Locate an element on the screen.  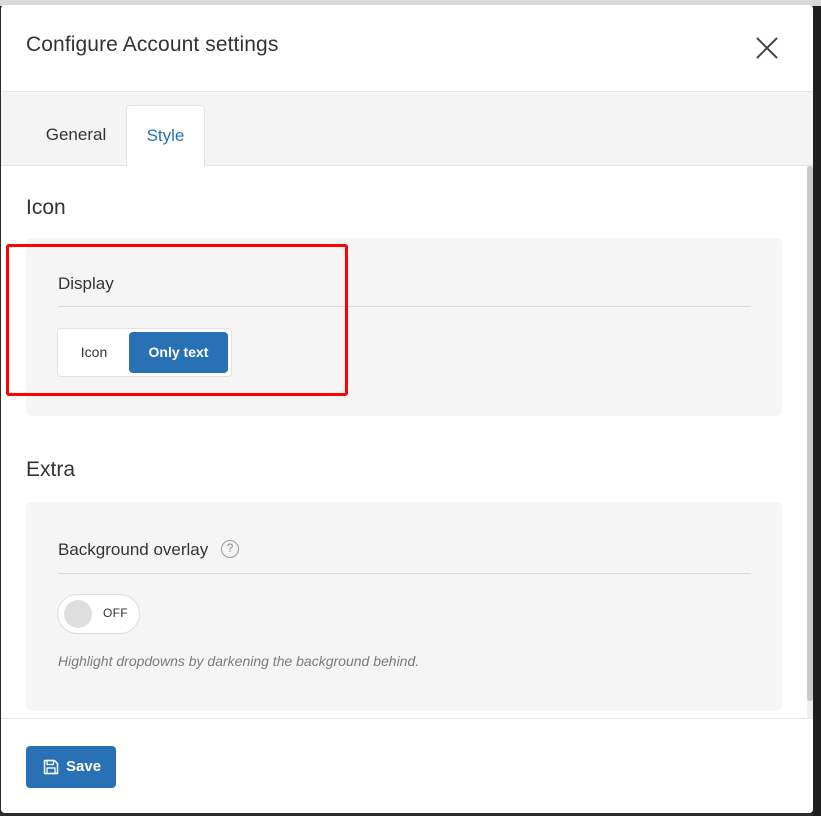
floppy-disk-icon is located at coordinates (51, 767).